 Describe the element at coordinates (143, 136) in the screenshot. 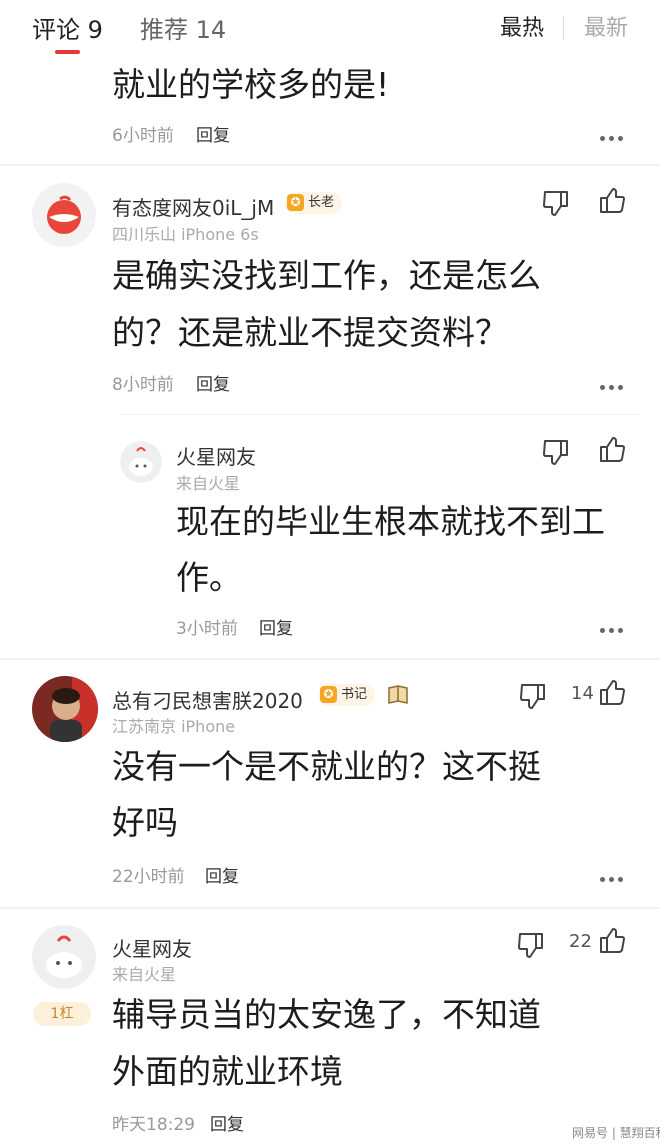

I see `comment-time: 6小时前` at that location.